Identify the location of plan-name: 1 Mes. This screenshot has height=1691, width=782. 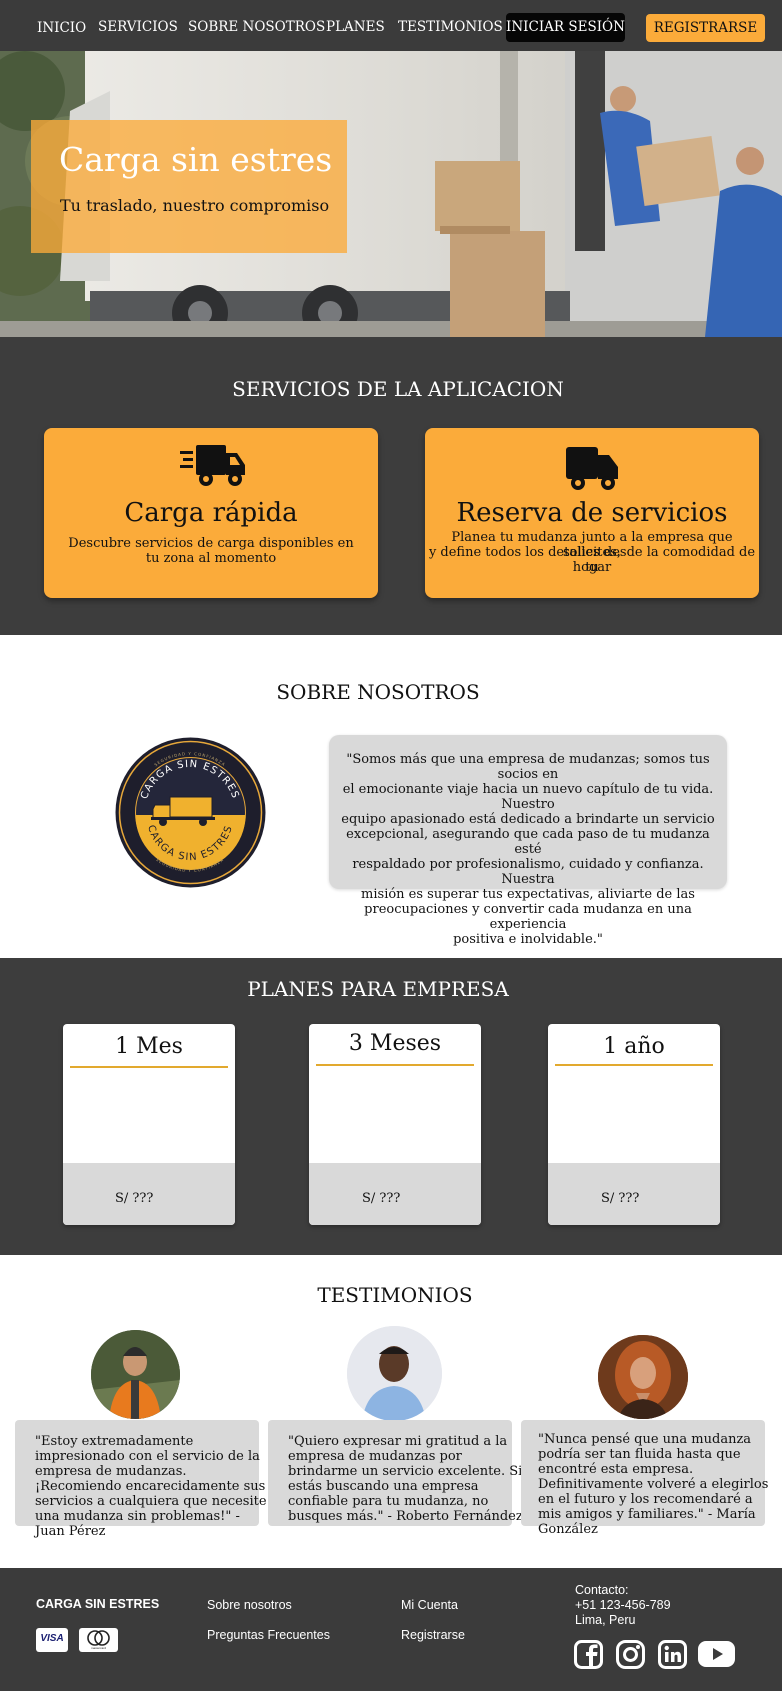
(149, 1046).